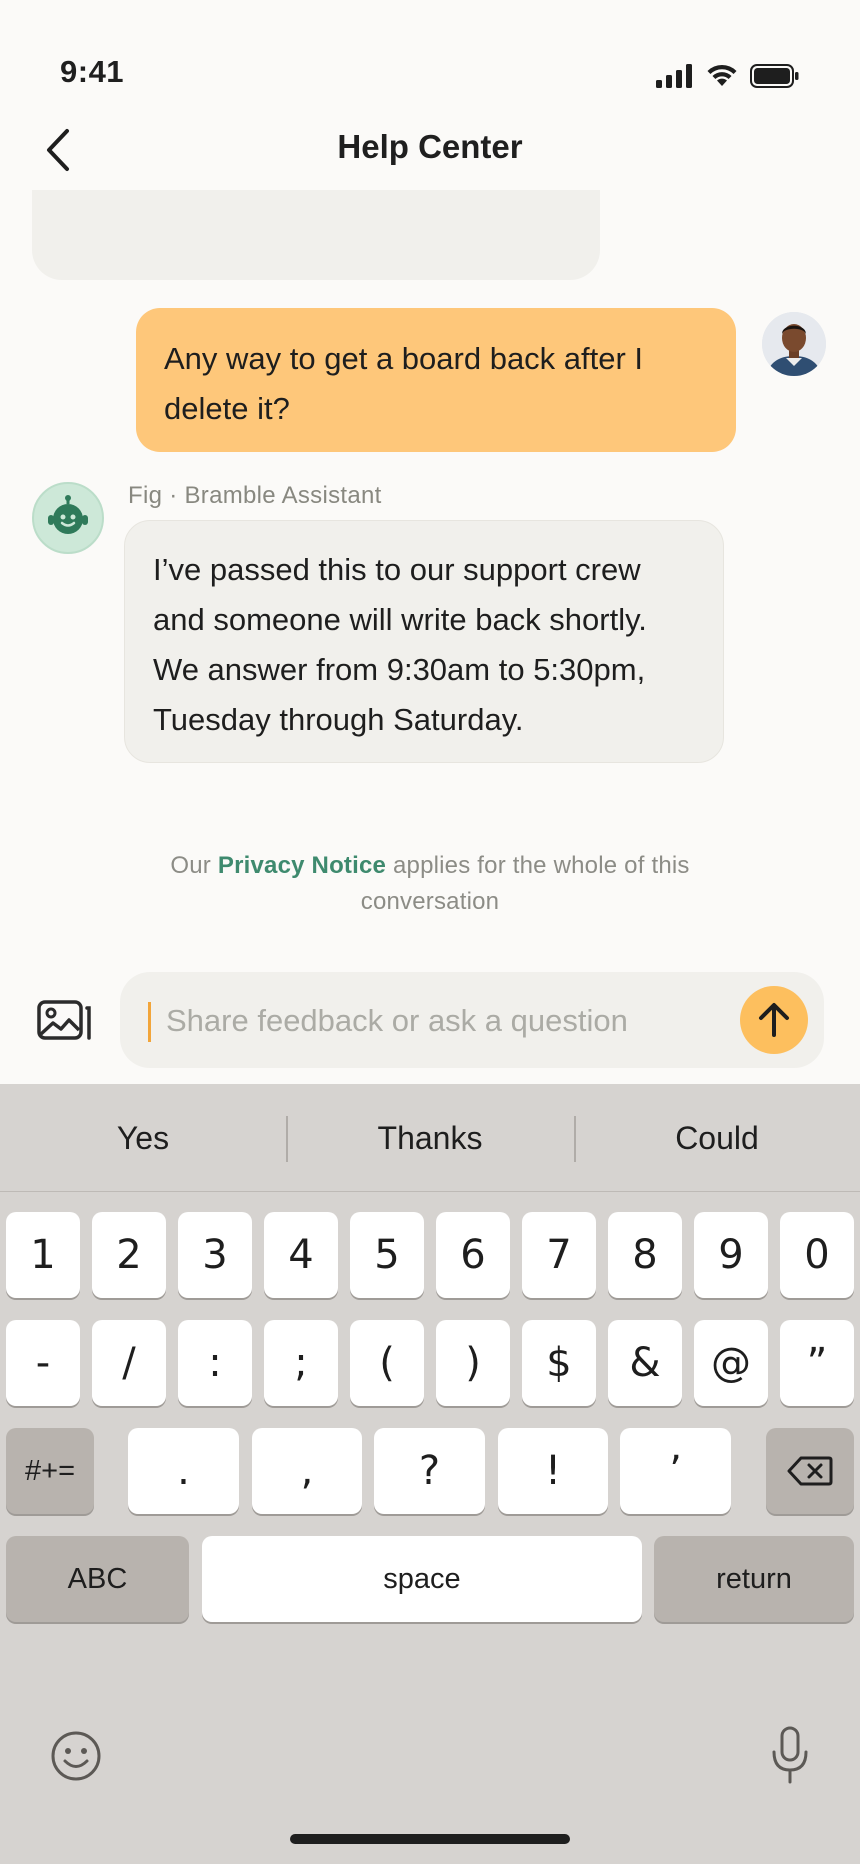  What do you see at coordinates (92, 71) in the screenshot?
I see `status-time: 9:41` at bounding box center [92, 71].